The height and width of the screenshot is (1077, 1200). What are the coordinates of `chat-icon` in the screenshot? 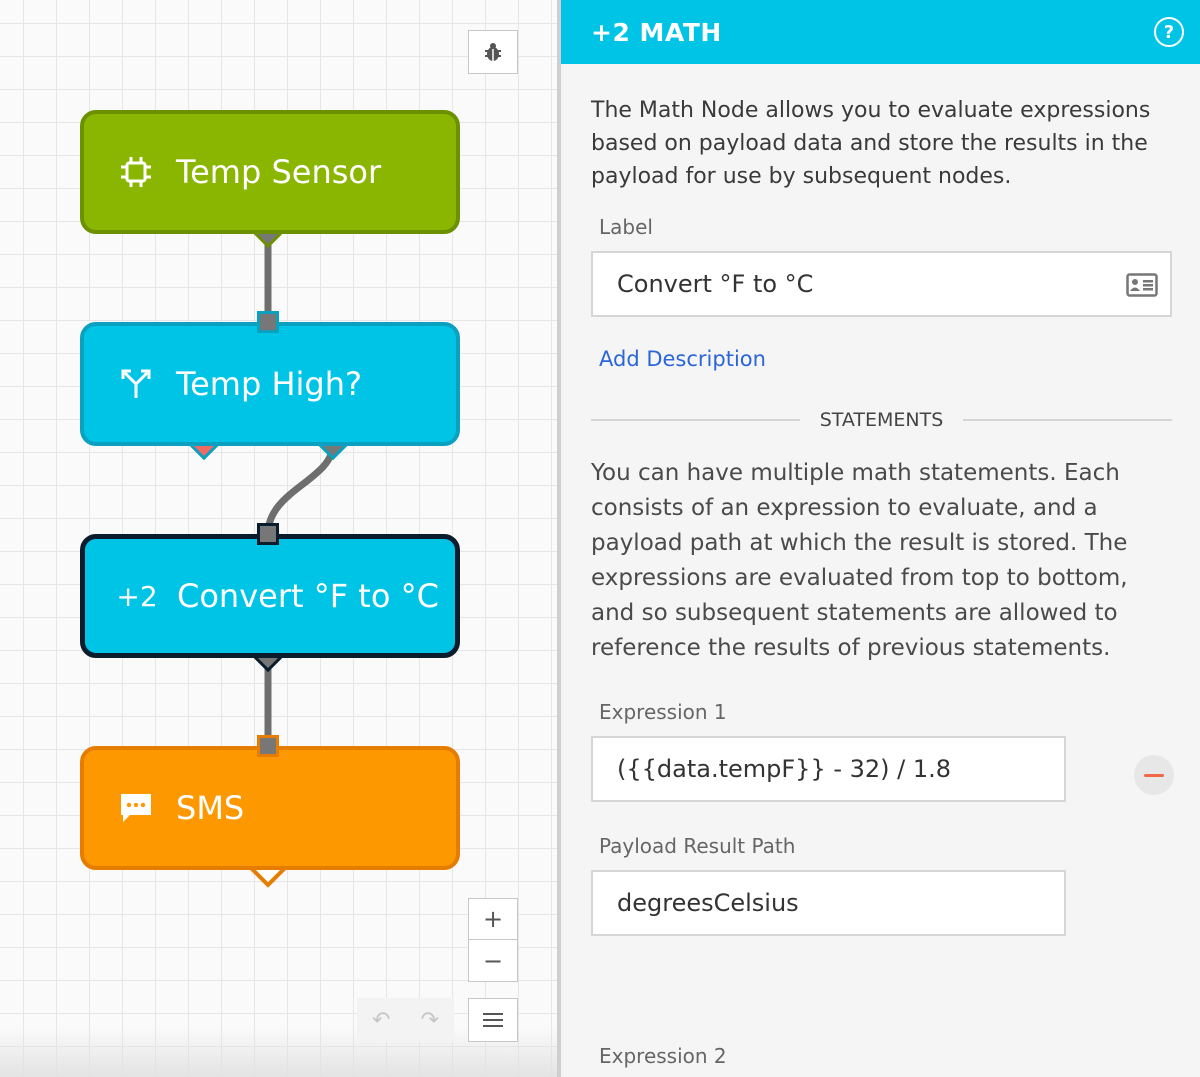 It's located at (136, 808).